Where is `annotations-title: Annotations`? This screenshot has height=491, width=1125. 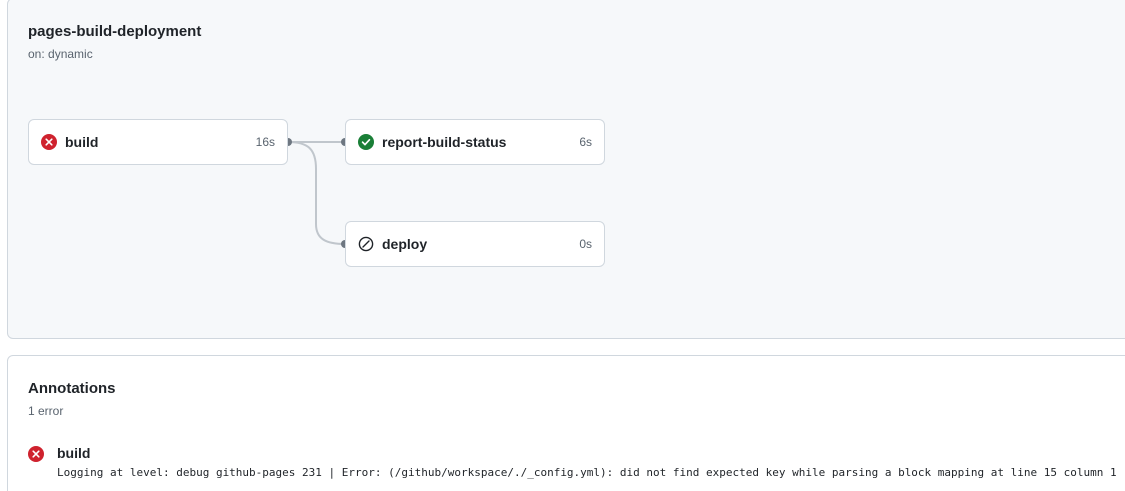
annotations-title: Annotations is located at coordinates (72, 388).